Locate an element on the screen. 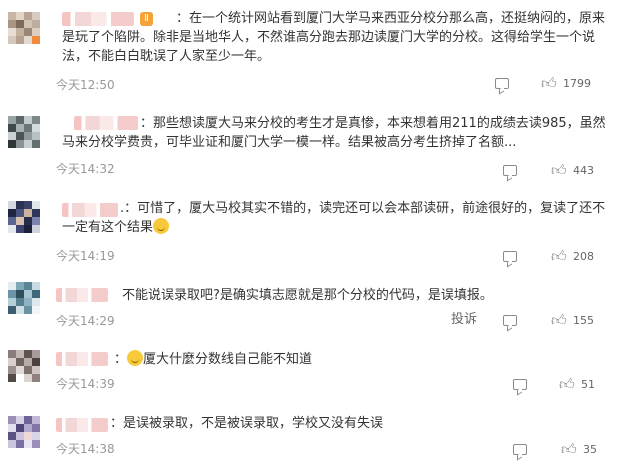  username is located at coordinates (82, 295).